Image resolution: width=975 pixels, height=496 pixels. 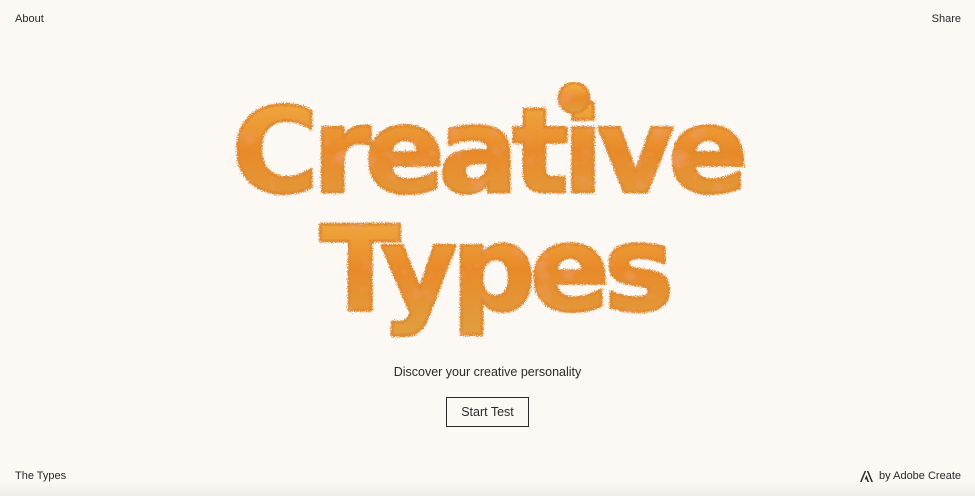 What do you see at coordinates (29, 19) in the screenshot?
I see `about-link: About` at bounding box center [29, 19].